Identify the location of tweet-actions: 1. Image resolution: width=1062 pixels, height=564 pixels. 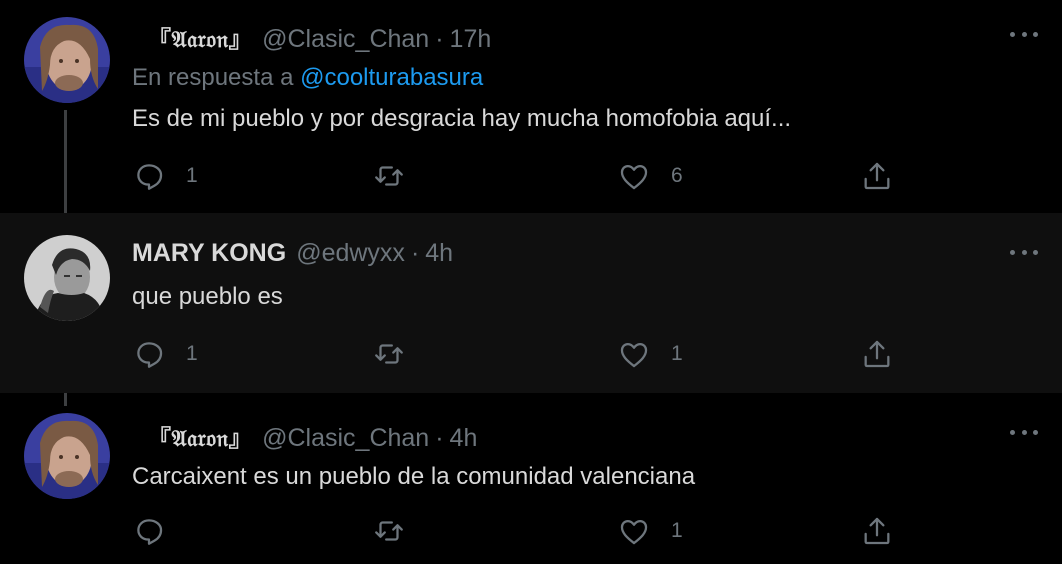
(517, 531).